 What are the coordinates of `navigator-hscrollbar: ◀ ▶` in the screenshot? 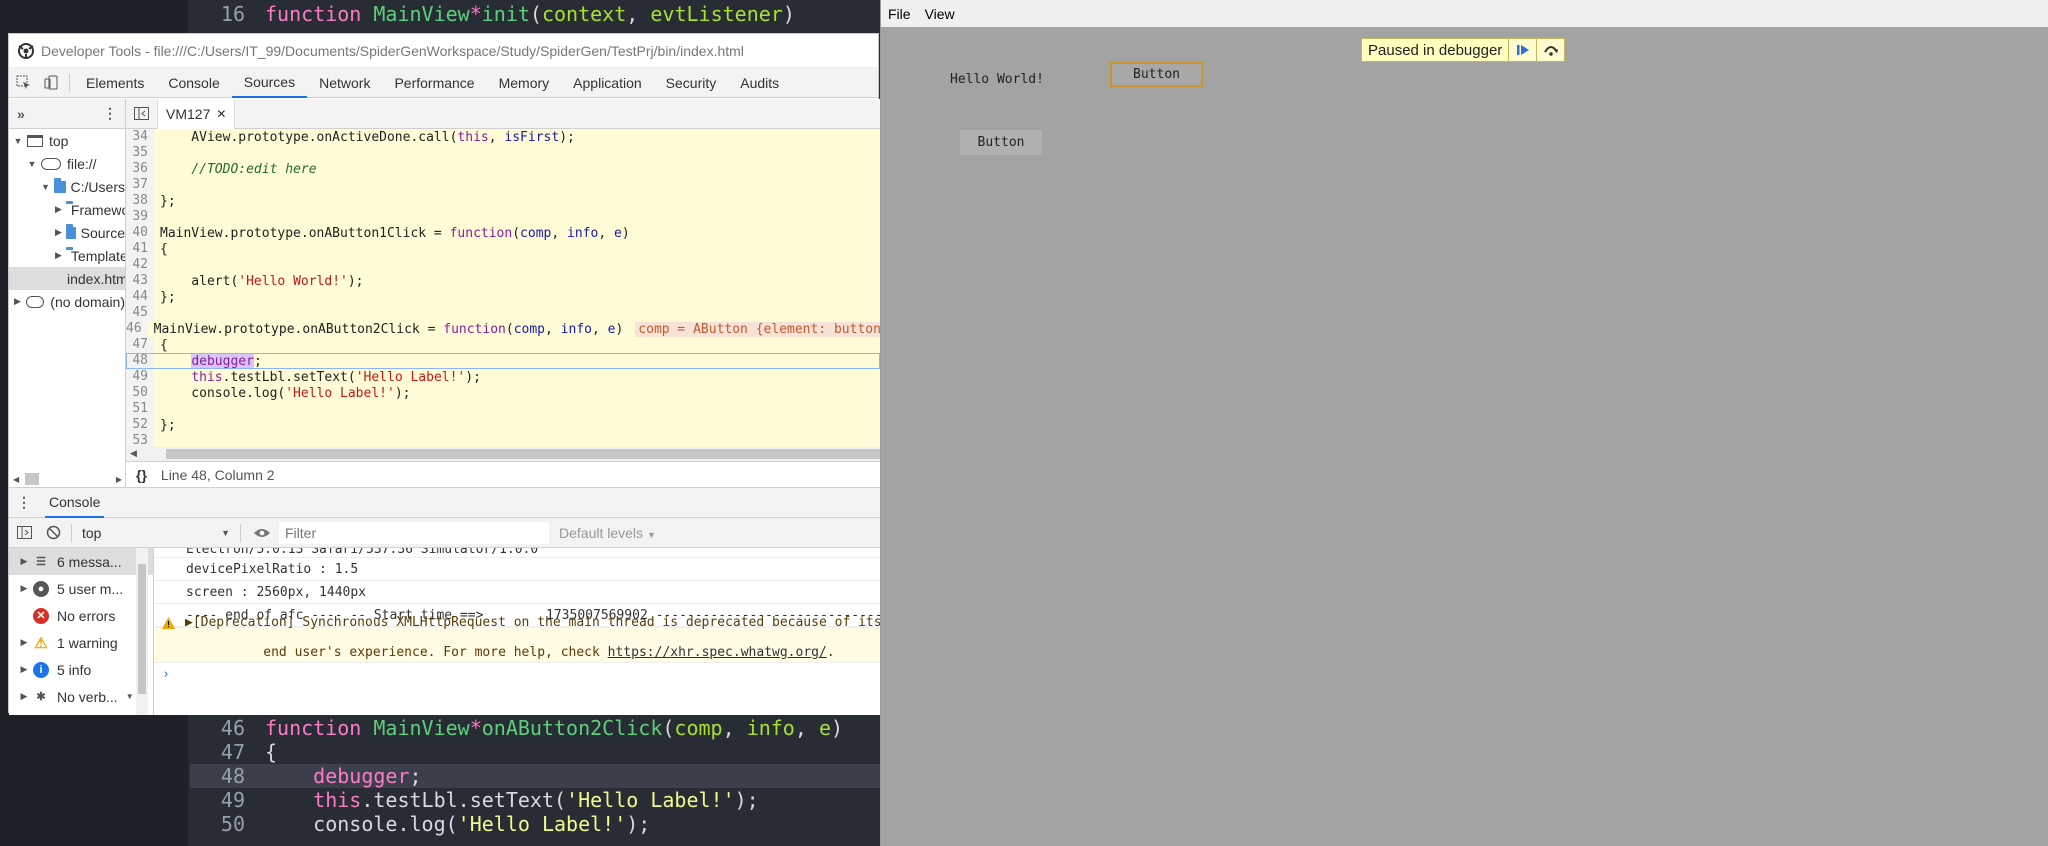 It's located at (67, 479).